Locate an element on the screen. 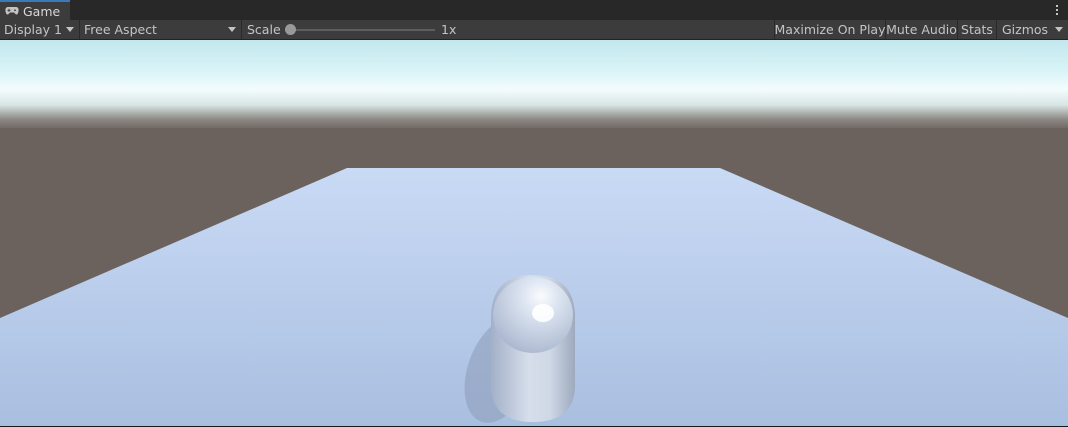 This screenshot has width=1068, height=427. gizmos-button: Gizmos is located at coordinates (1022, 29).